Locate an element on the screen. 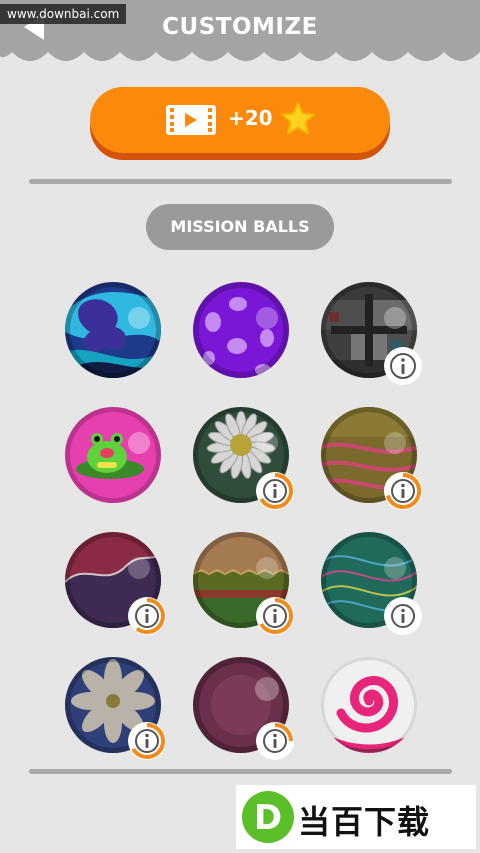 This screenshot has width=480, height=853. brand-text: 当百下载 is located at coordinates (364, 822).